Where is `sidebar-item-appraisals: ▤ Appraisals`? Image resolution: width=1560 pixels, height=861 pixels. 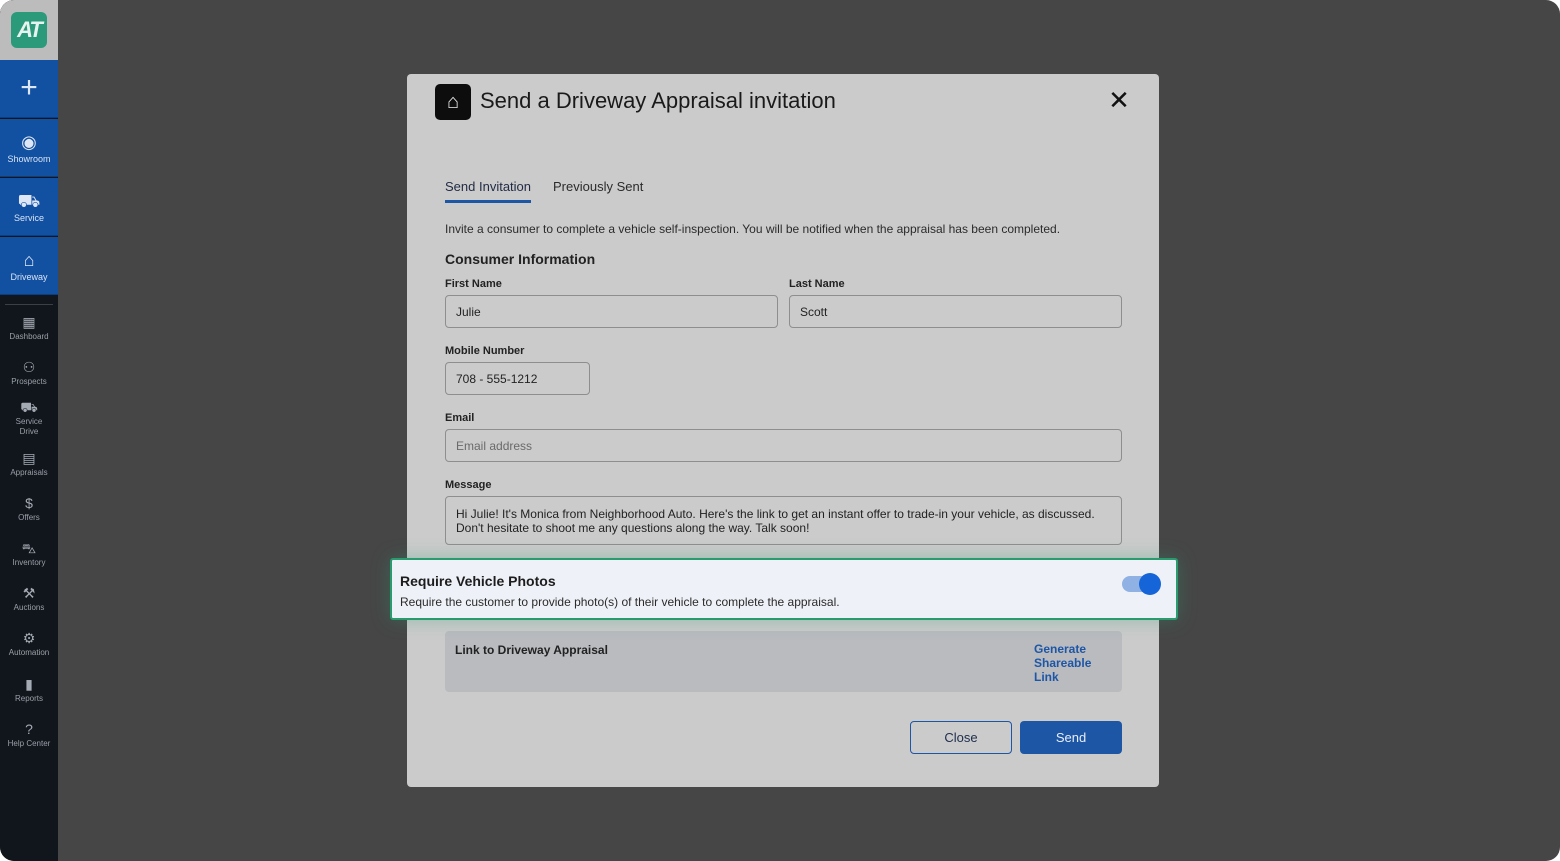
sidebar-item-appraisals: ▤ Appraisals is located at coordinates (29, 464).